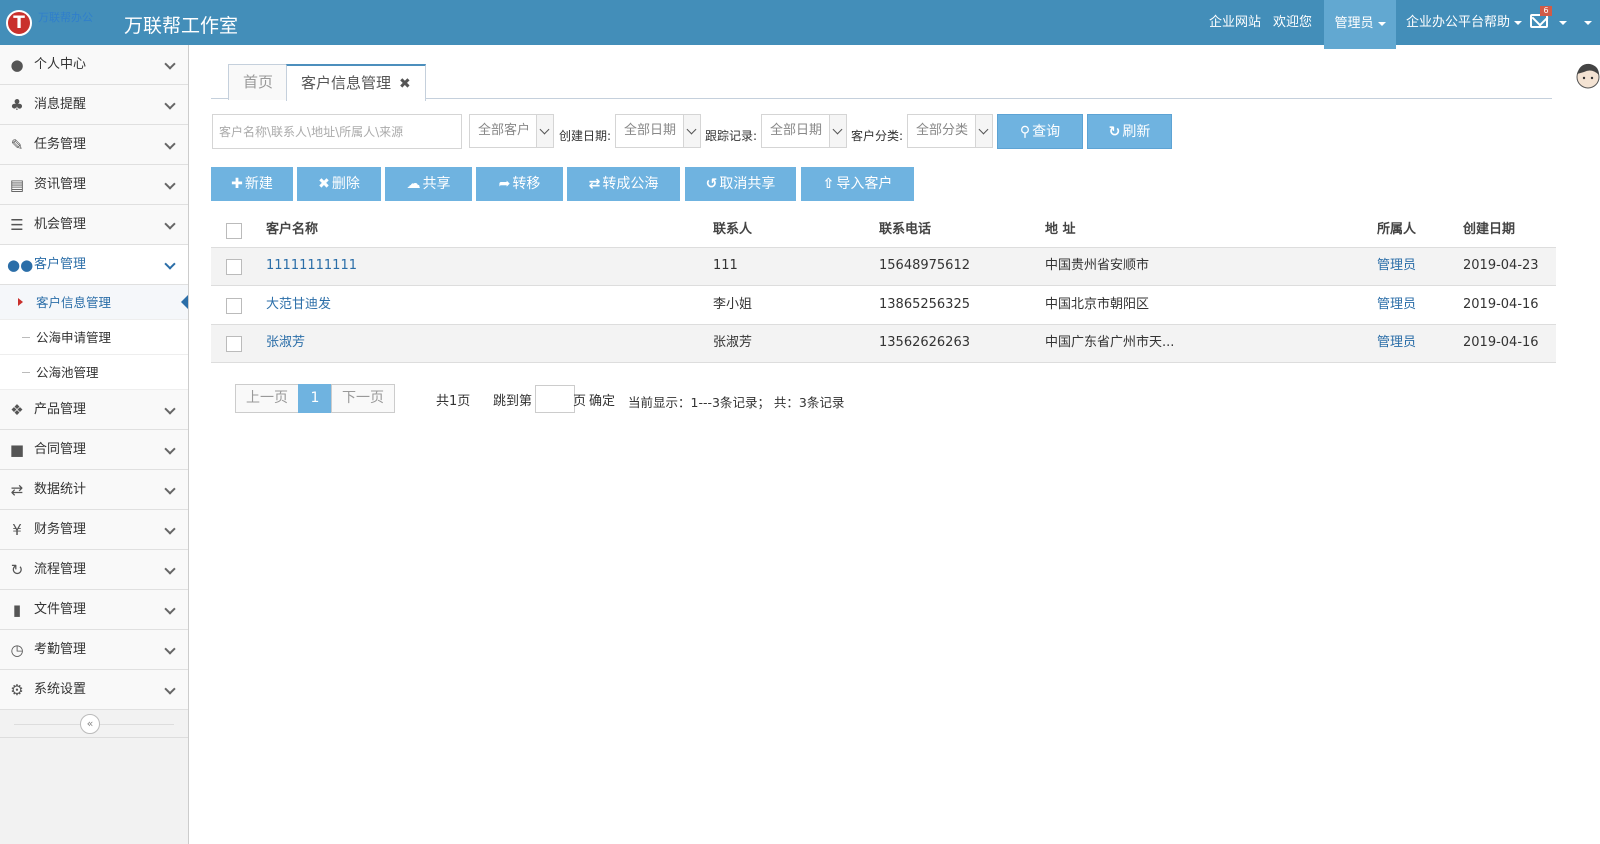 This screenshot has height=844, width=1600. What do you see at coordinates (1539, 21) in the screenshot?
I see `mail-icon` at bounding box center [1539, 21].